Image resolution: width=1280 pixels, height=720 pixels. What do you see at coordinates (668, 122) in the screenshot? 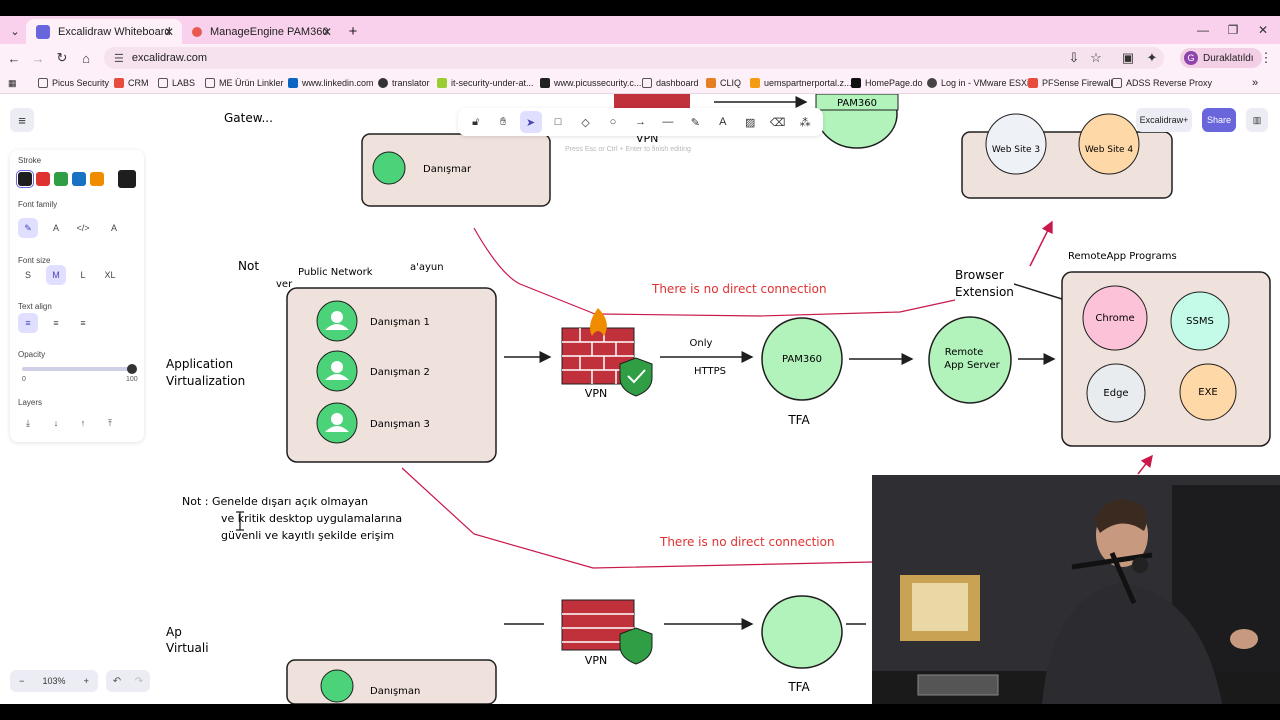
I see `line-tool-icon: —` at bounding box center [668, 122].